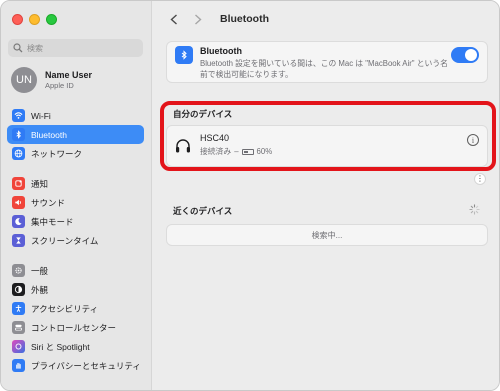 This screenshot has width=500, height=391. I want to click on loading-spinner-icon, so click(474, 209).